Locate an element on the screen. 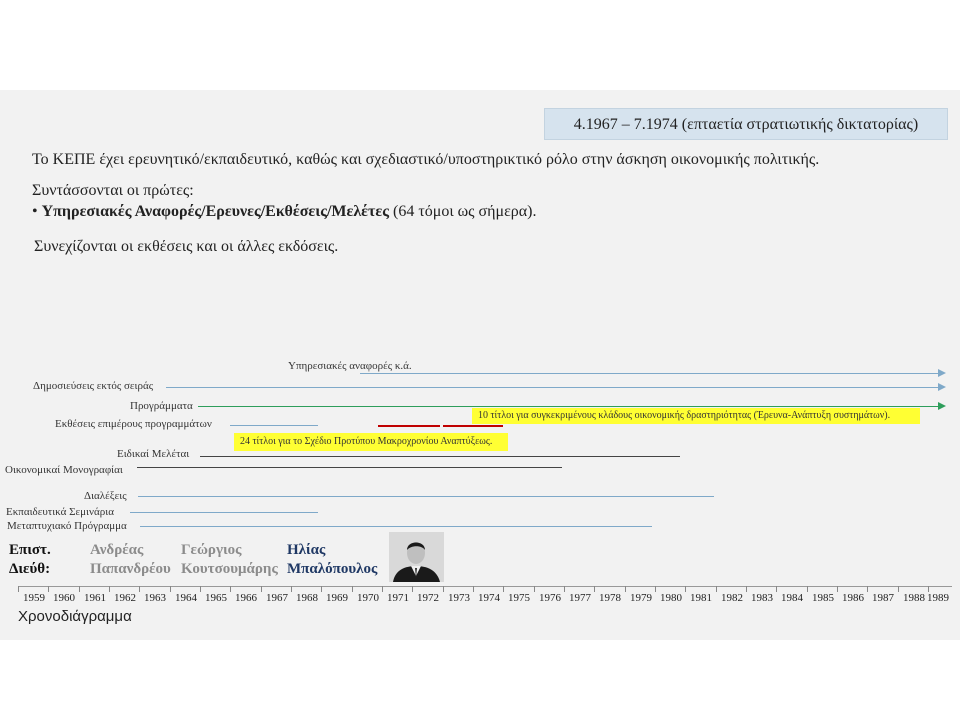 The width and height of the screenshot is (960, 720). row-label-program-reports: Εκθέσεις επιμέρους προγραμμάτων is located at coordinates (133, 424).